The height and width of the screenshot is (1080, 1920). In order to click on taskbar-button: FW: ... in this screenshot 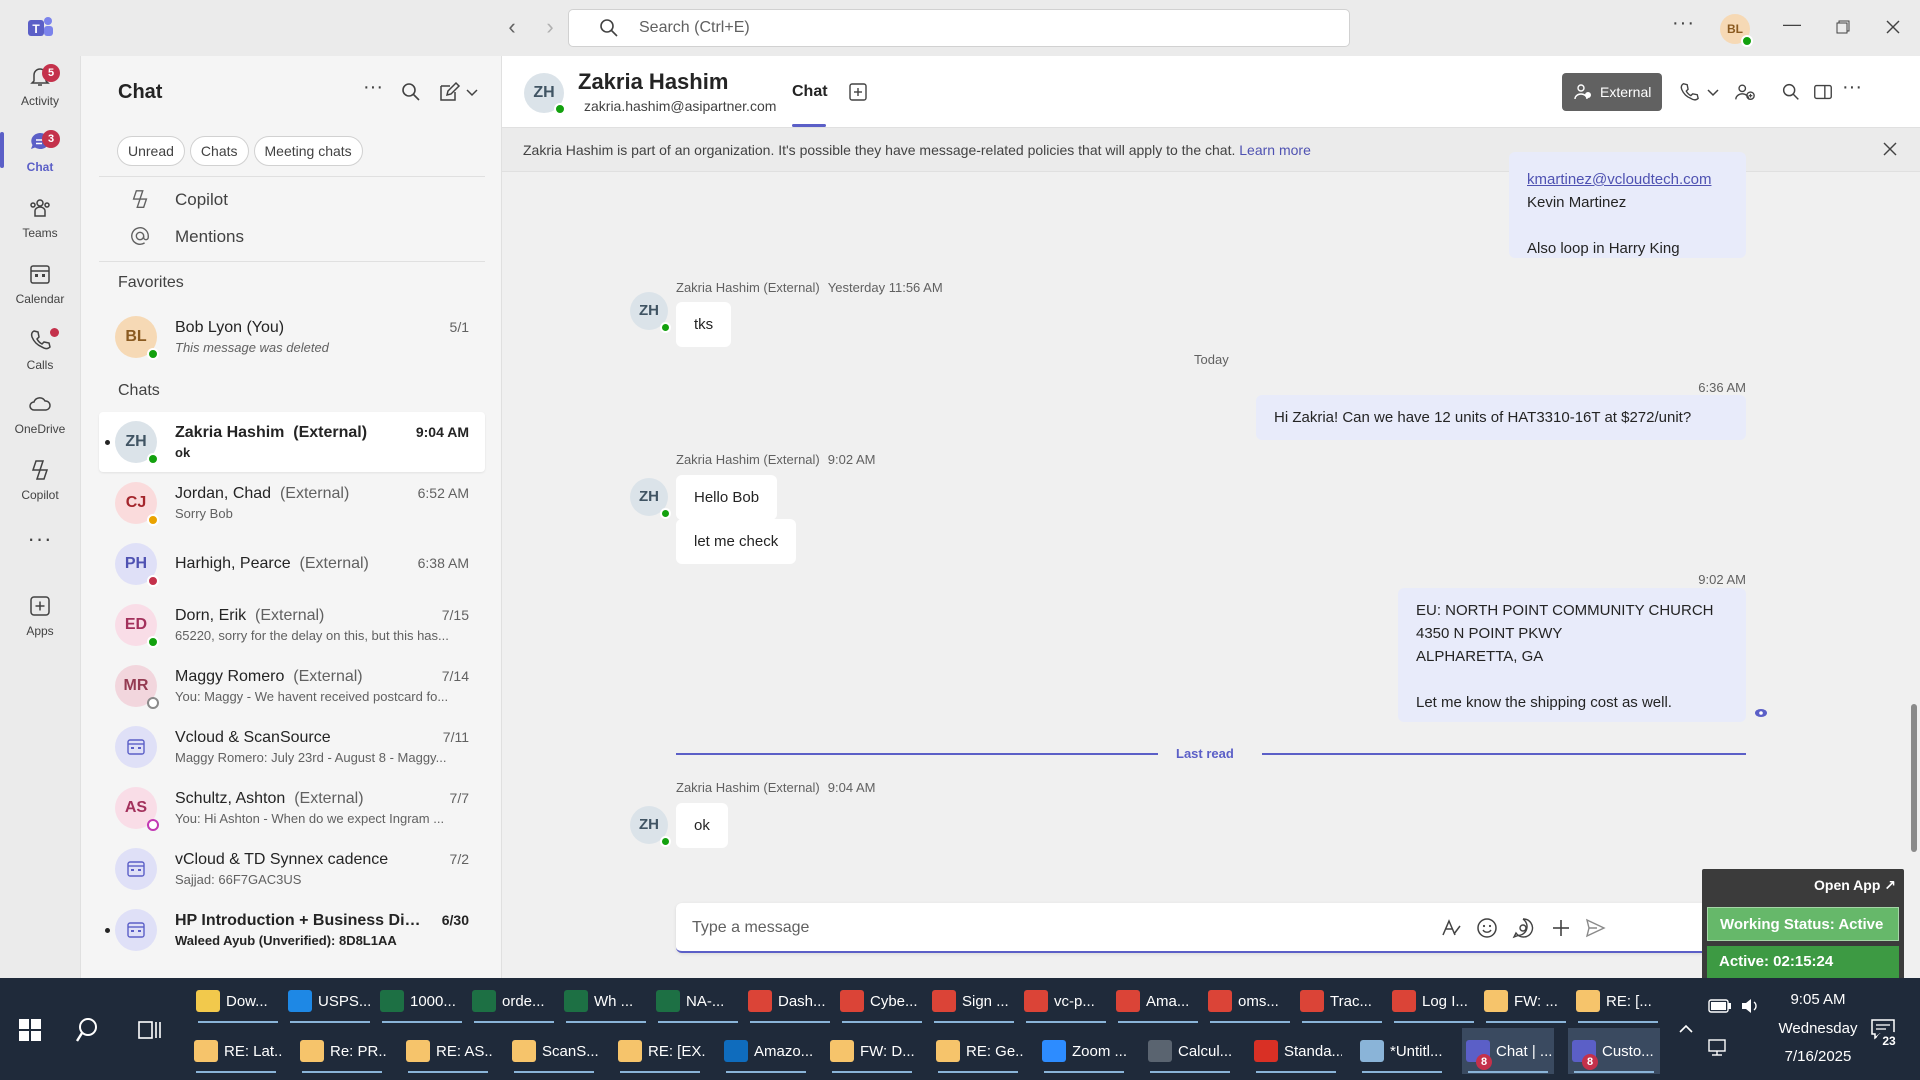, I will do `click(1526, 1001)`.